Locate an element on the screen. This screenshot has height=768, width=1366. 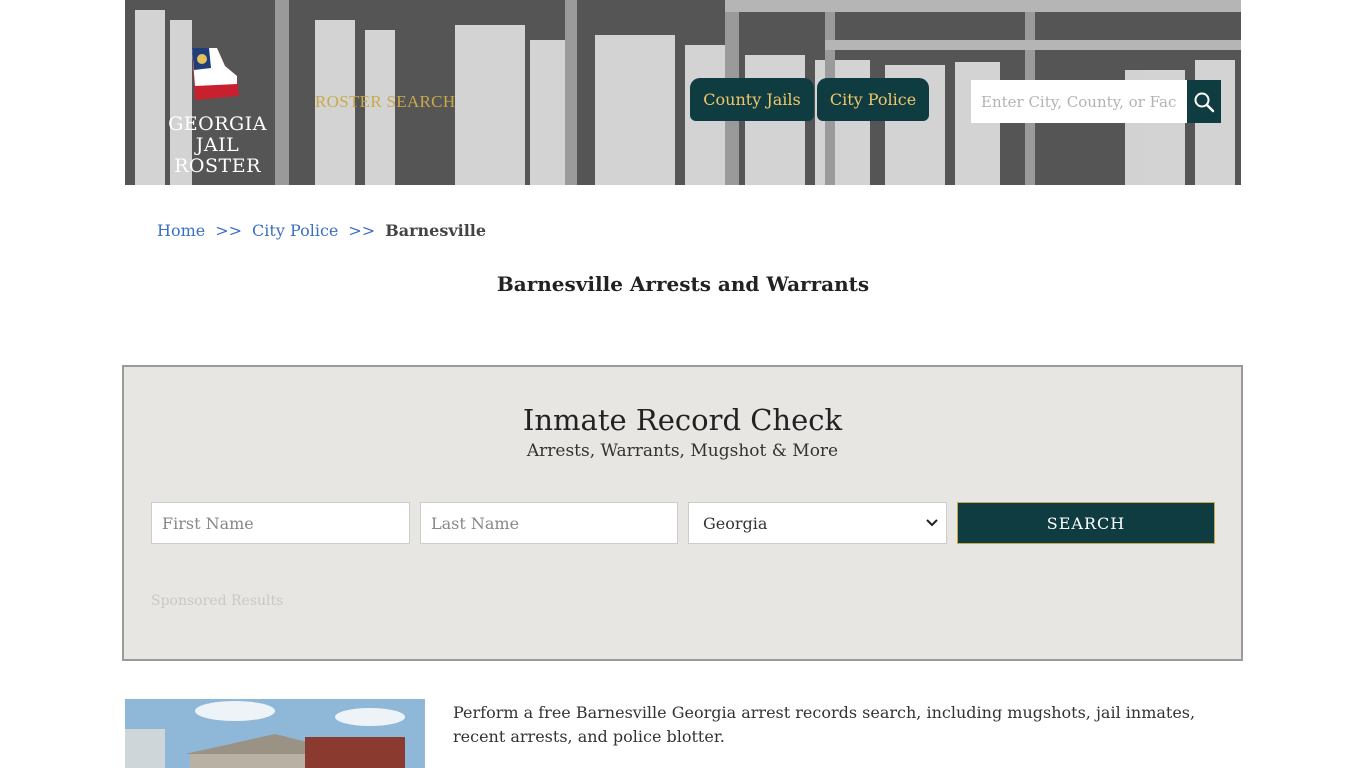
facility-search-input is located at coordinates (1079, 101).